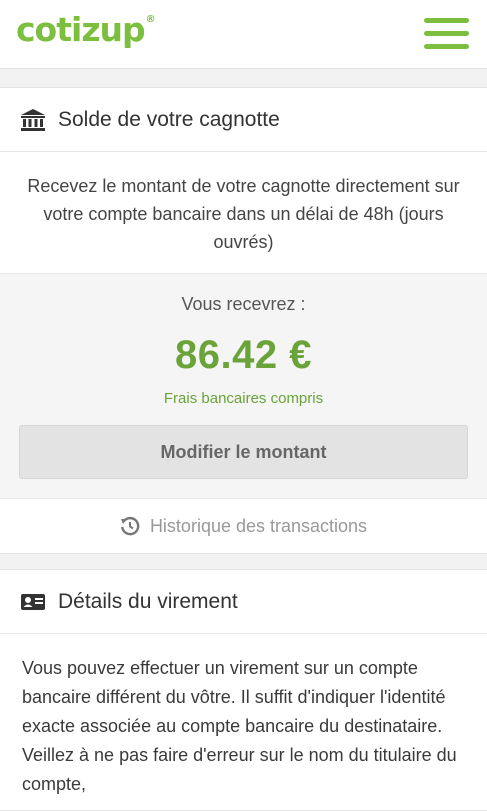  I want to click on fees-note: Frais bancaires compris, so click(243, 398).